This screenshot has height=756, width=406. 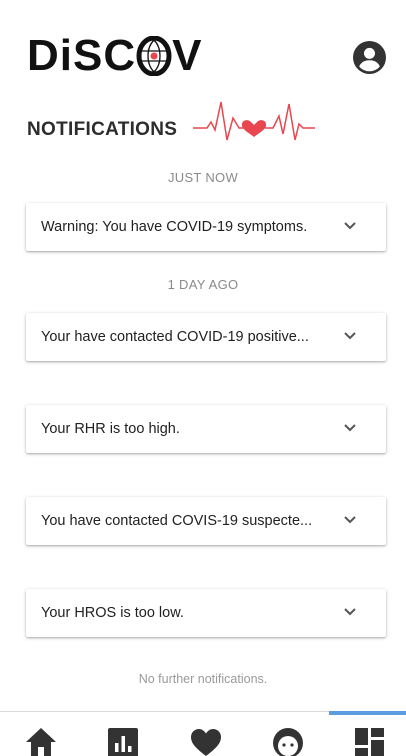 I want to click on notification-card: Your HROS is too low., so click(x=206, y=613).